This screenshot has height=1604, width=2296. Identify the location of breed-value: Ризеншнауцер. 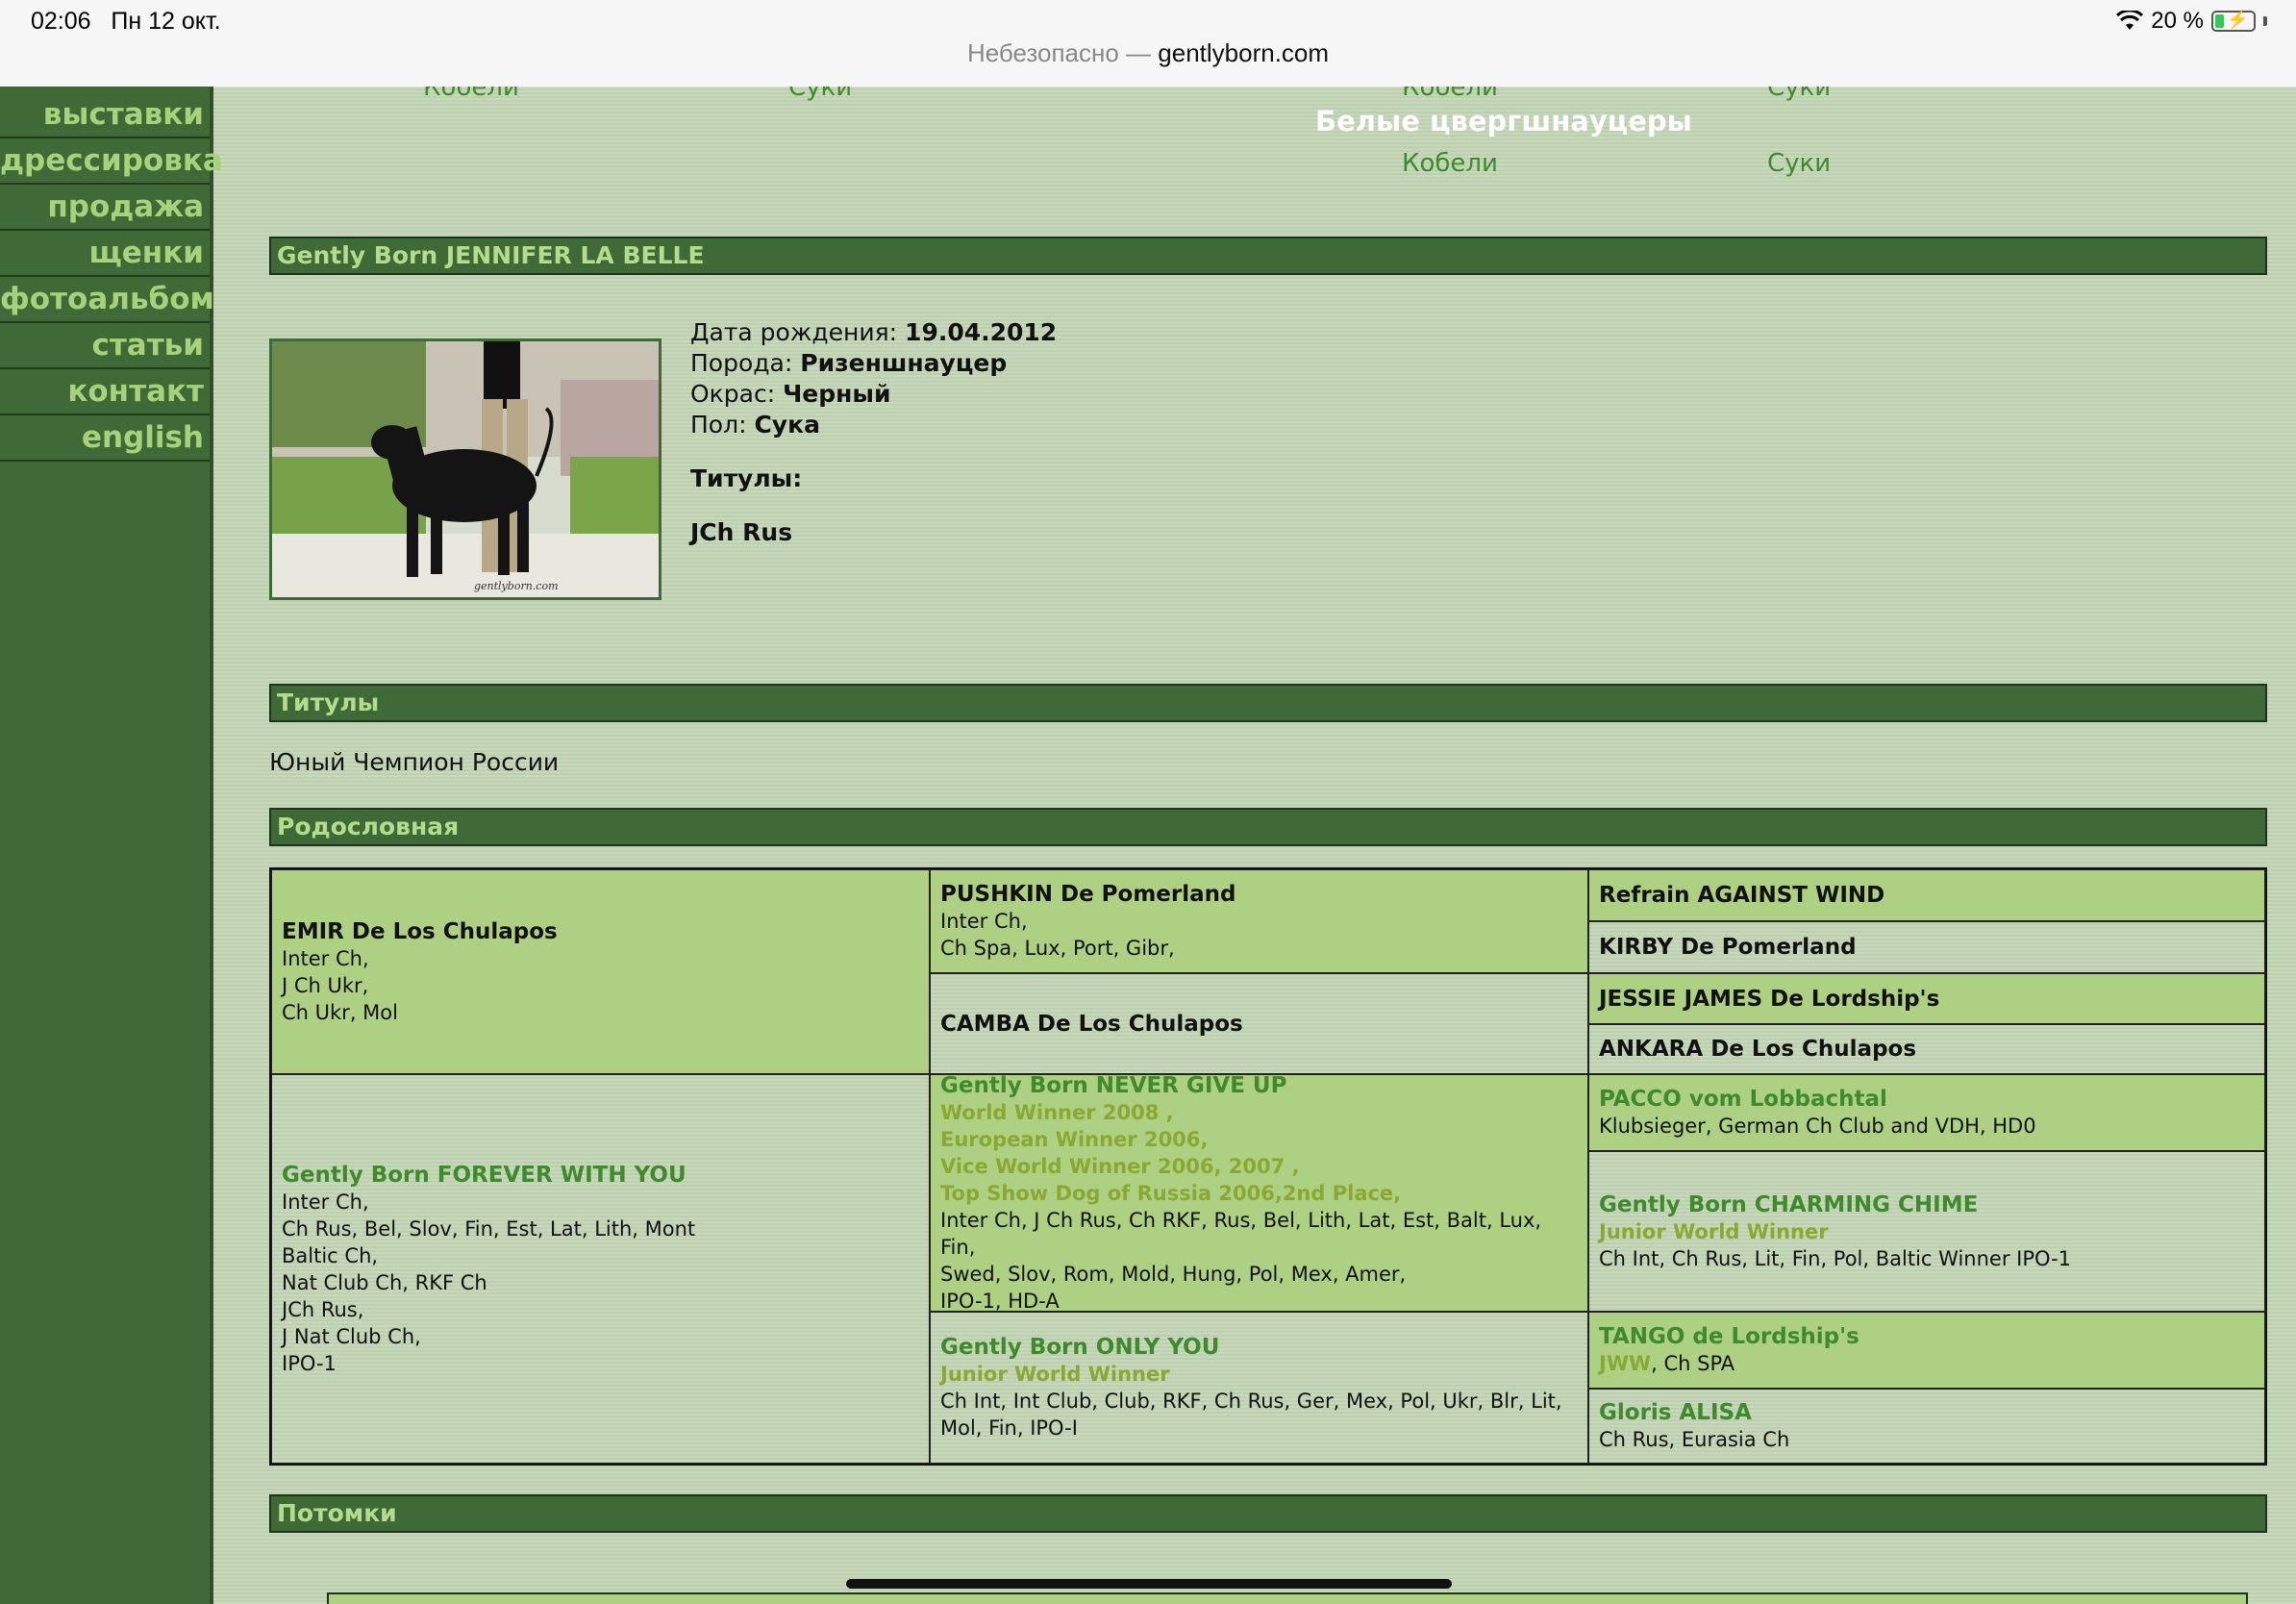
(904, 363).